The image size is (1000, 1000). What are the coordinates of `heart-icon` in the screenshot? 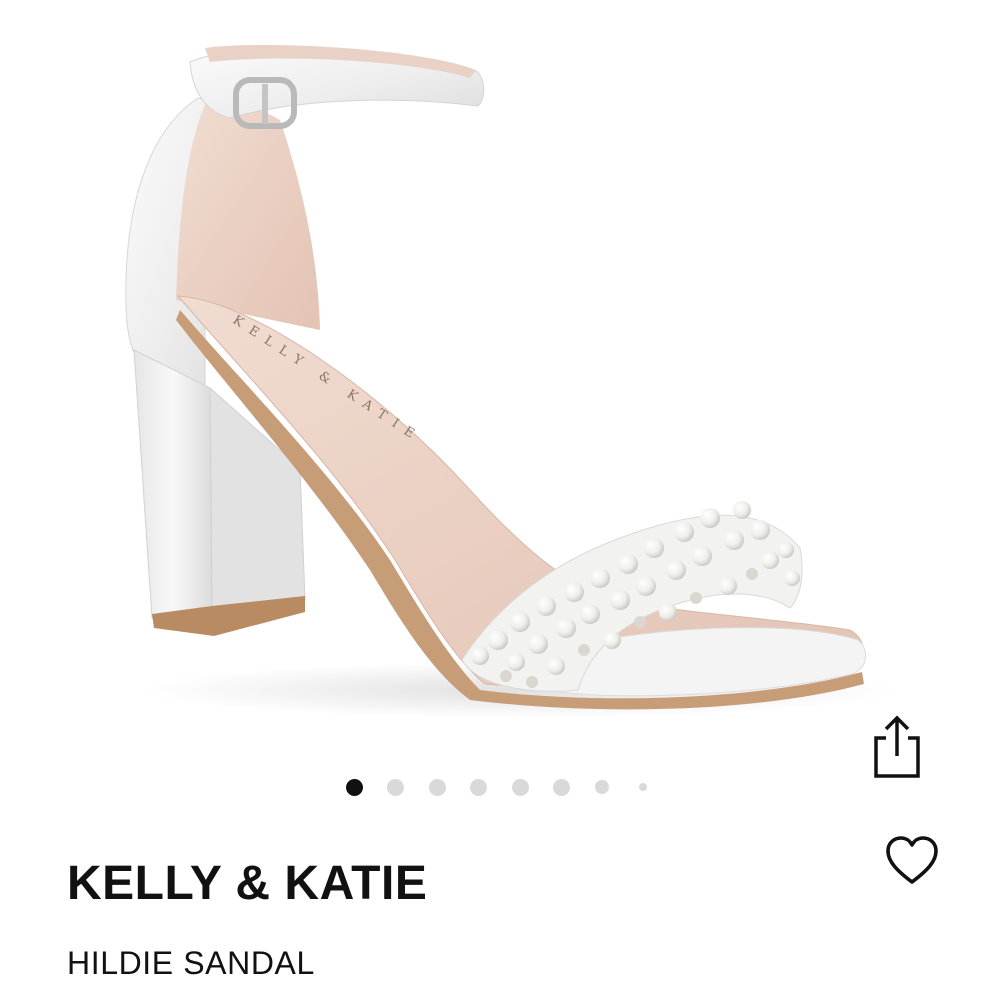 It's located at (912, 860).